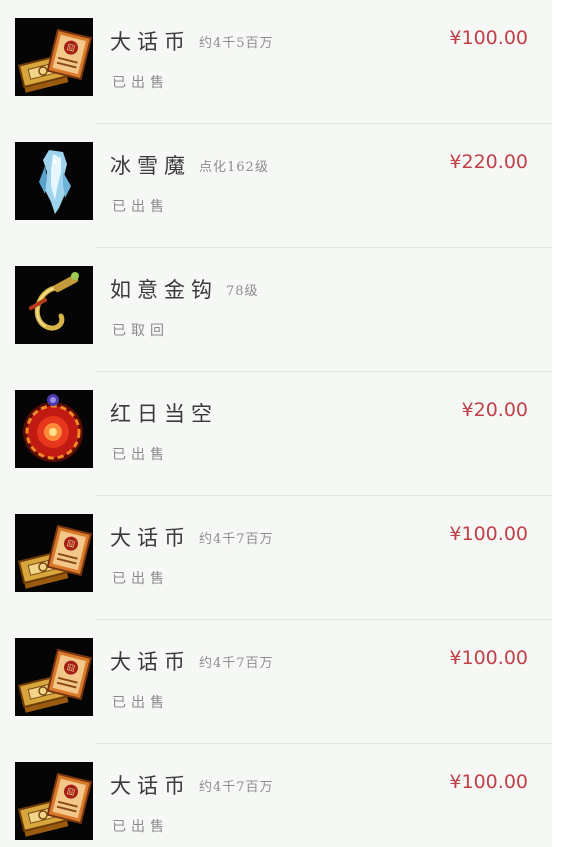 The image size is (561, 847). Describe the element at coordinates (140, 331) in the screenshot. I see `item-status: 已取回` at that location.